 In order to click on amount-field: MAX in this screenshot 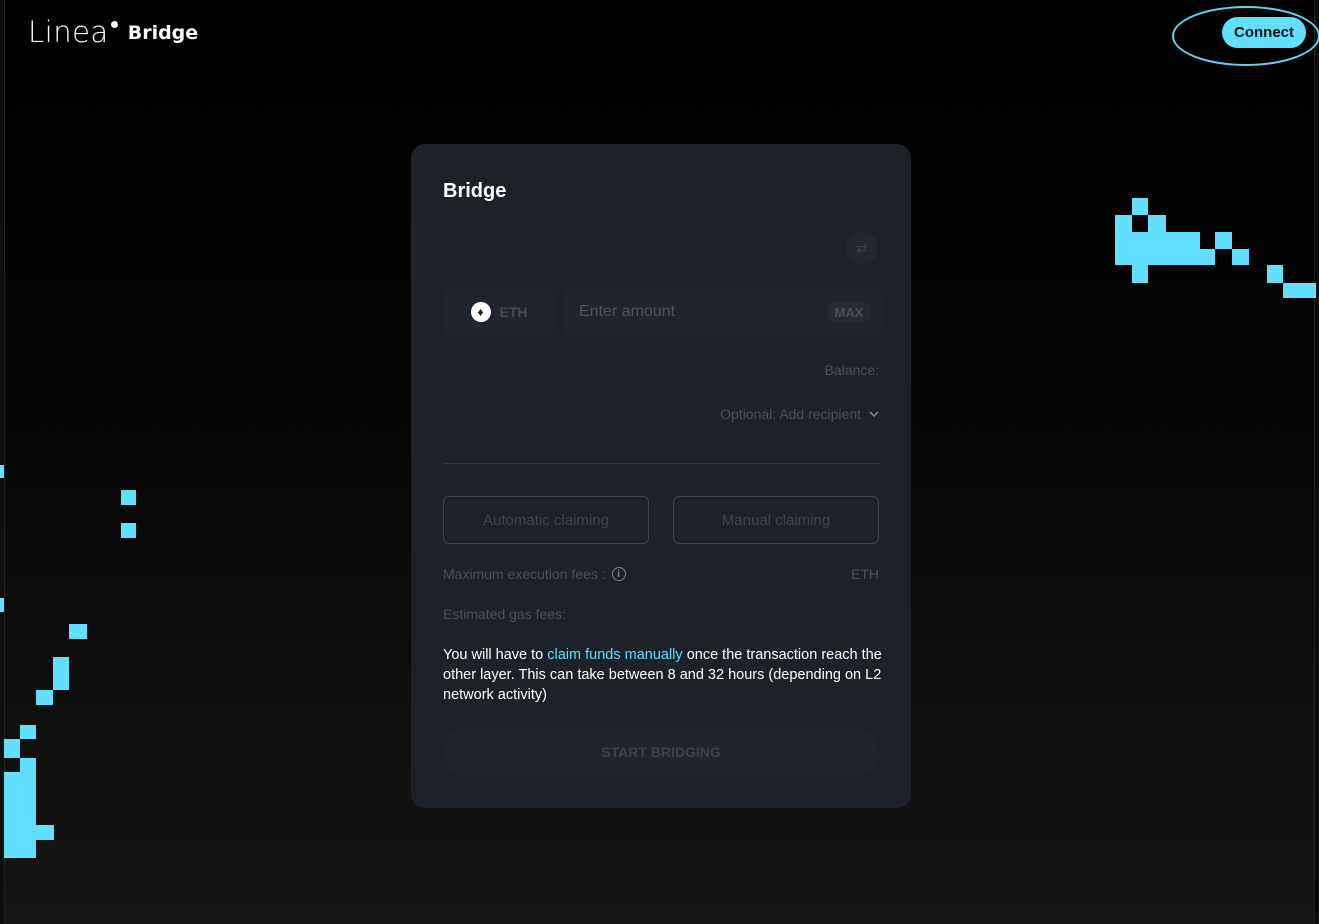, I will do `click(723, 312)`.